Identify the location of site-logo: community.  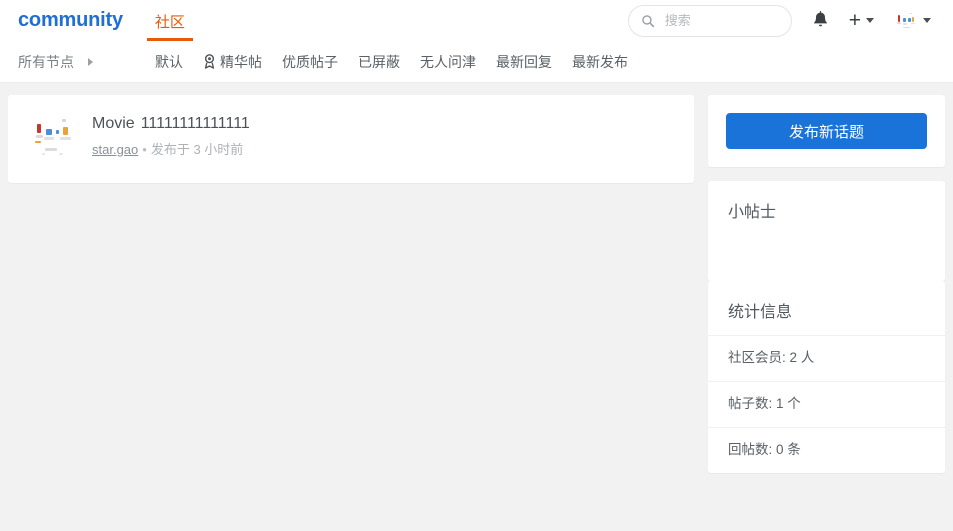
(70, 25).